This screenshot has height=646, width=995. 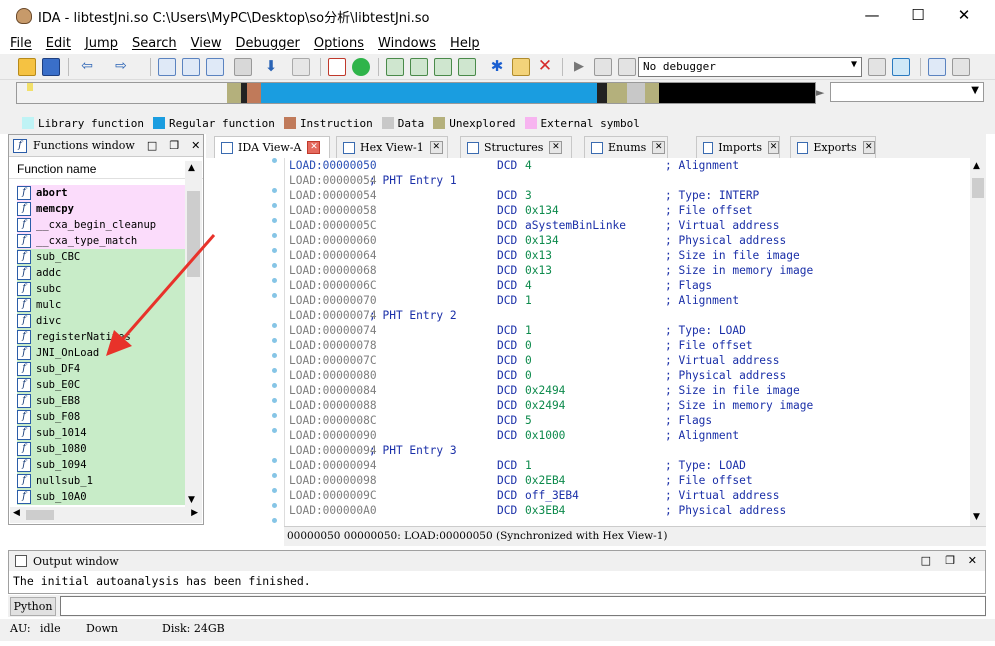 I want to click on maximize-button: ☐, so click(x=918, y=16).